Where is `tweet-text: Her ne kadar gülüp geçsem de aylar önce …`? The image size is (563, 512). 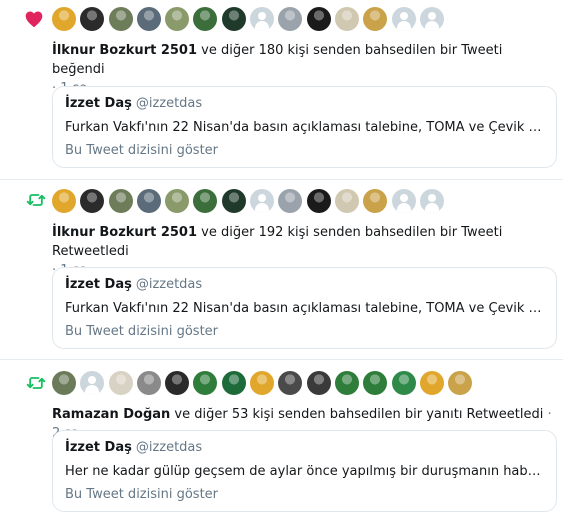 tweet-text: Her ne kadar gülüp geçsem de aylar önce … is located at coordinates (305, 471).